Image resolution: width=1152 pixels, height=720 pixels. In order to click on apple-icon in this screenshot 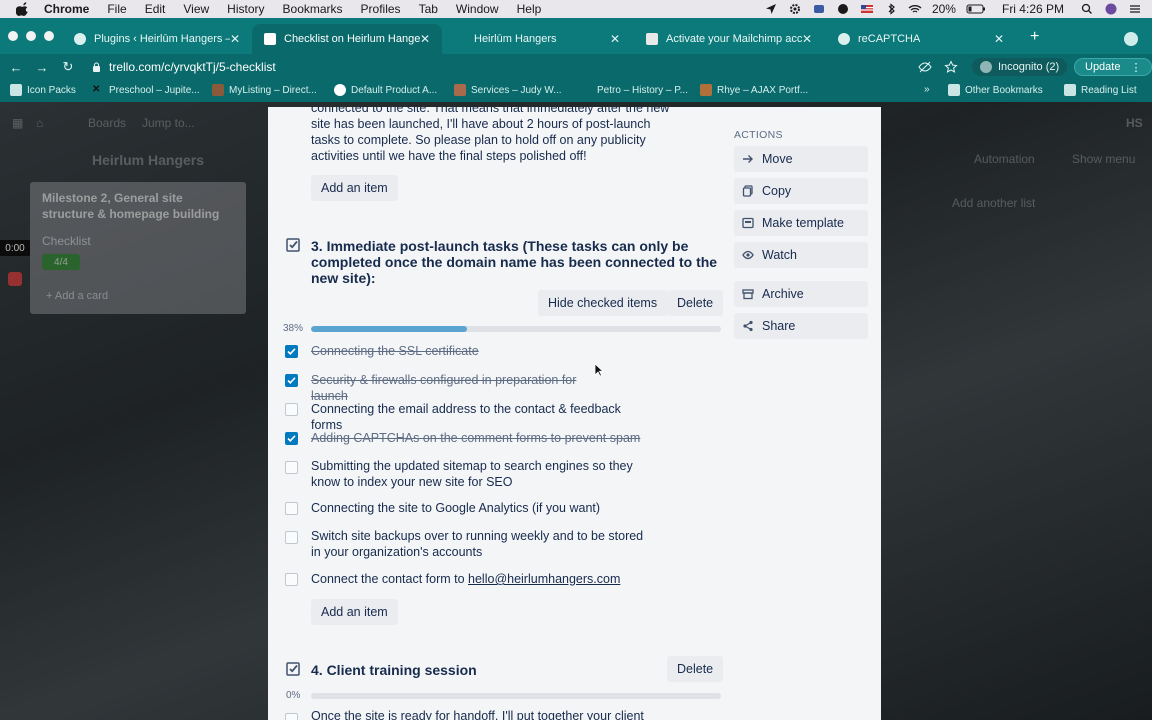, I will do `click(23, 9)`.